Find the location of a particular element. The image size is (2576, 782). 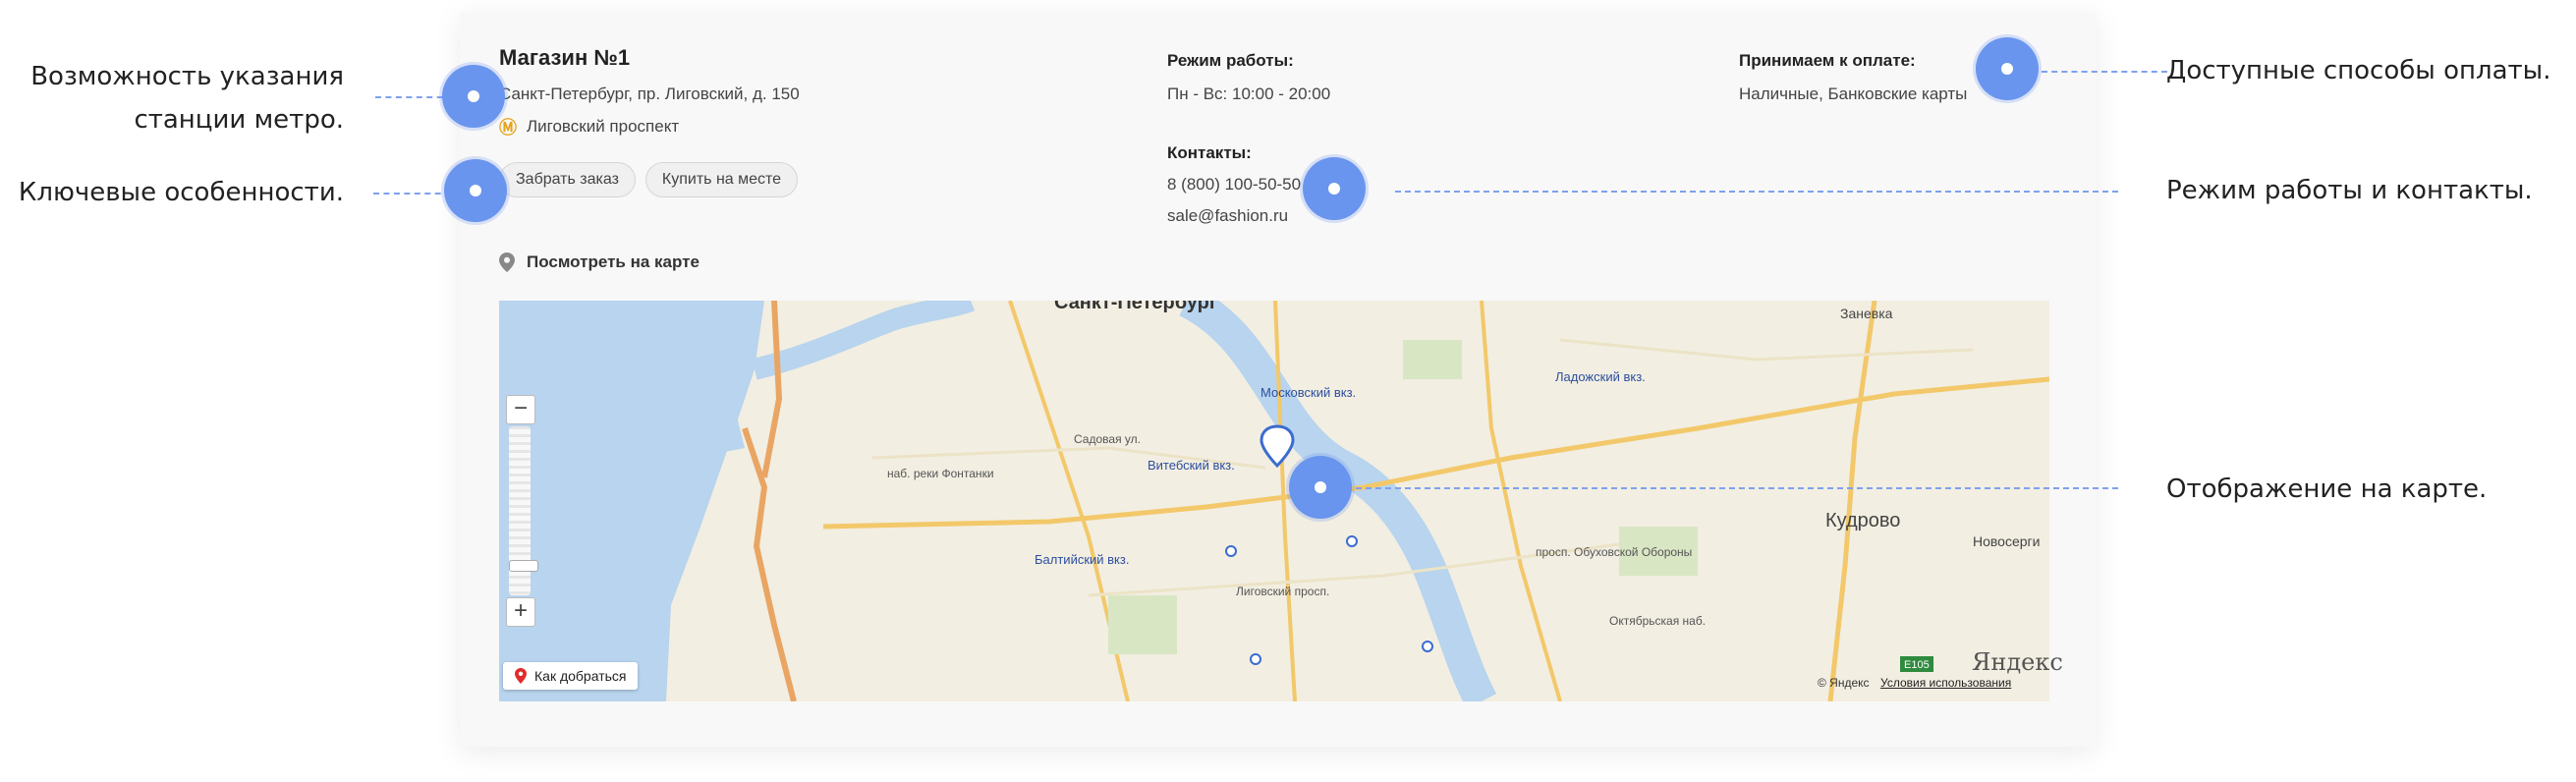

view-on-map-label: Посмотреть на карте is located at coordinates (613, 261).